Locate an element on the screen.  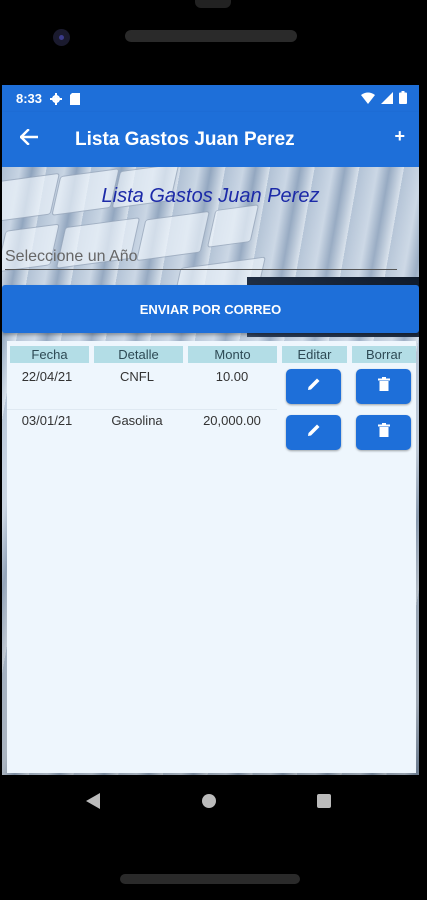
send-email-button: ENVIAR POR CORREO is located at coordinates (210, 309).